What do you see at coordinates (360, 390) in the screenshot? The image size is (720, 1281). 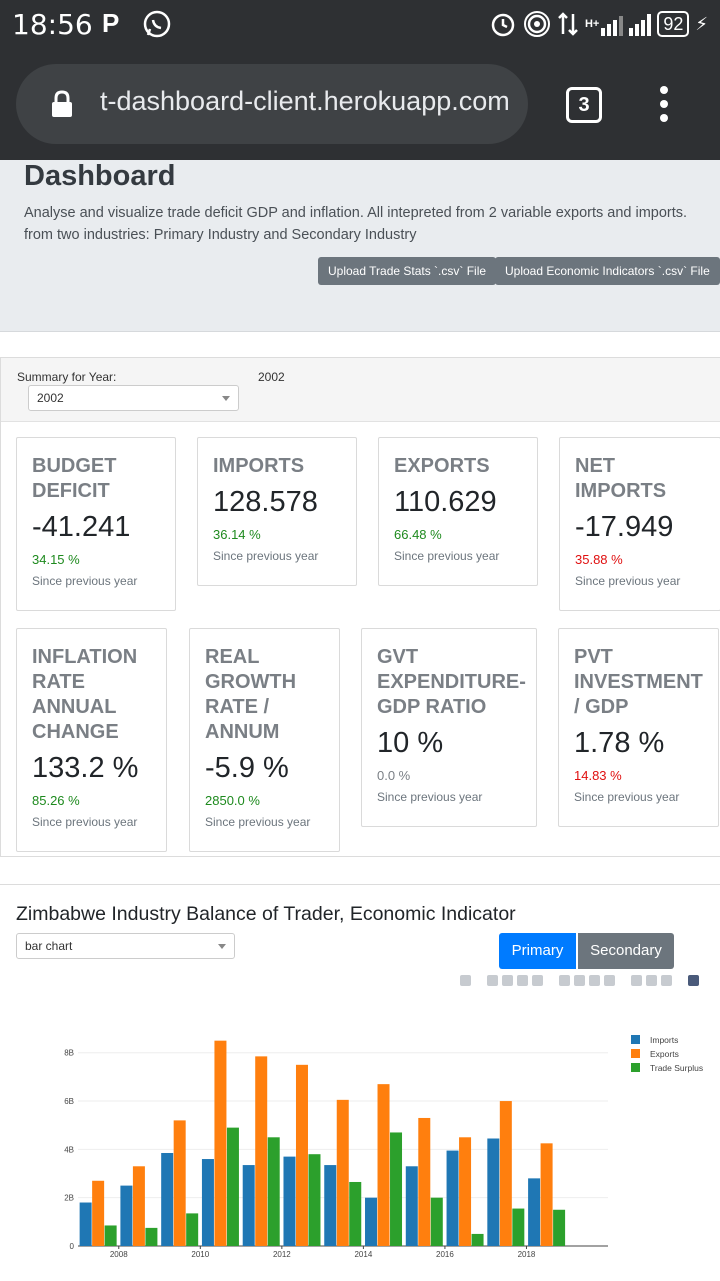 I see `summary-toolbar: Summary for Year: 2002 2002` at bounding box center [360, 390].